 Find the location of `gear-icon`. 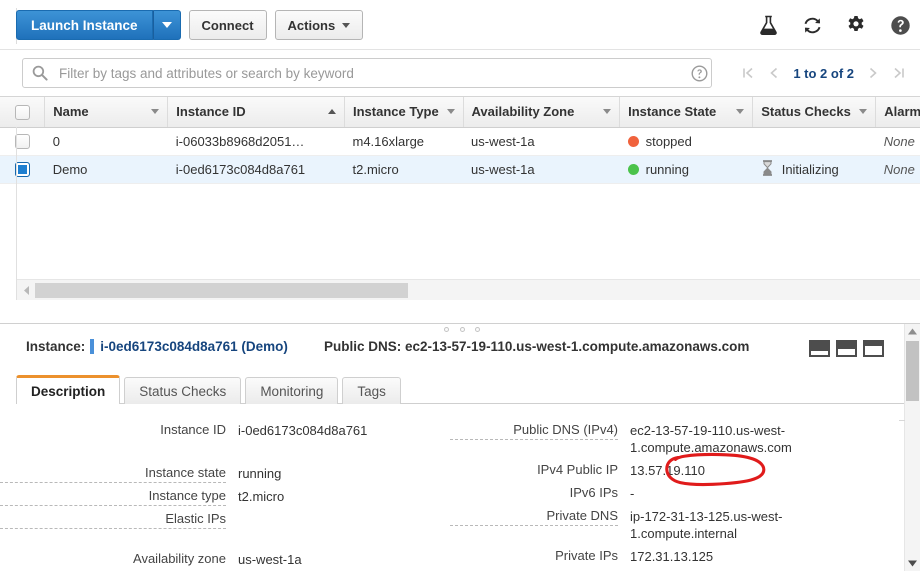

gear-icon is located at coordinates (856, 25).